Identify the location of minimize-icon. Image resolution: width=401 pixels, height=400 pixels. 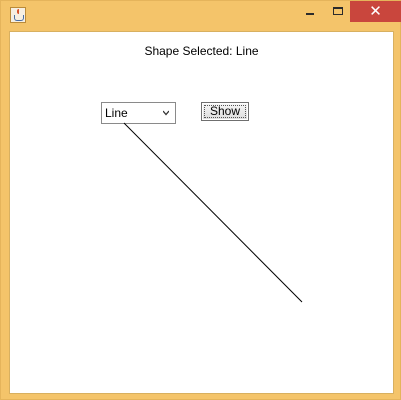
(310, 14).